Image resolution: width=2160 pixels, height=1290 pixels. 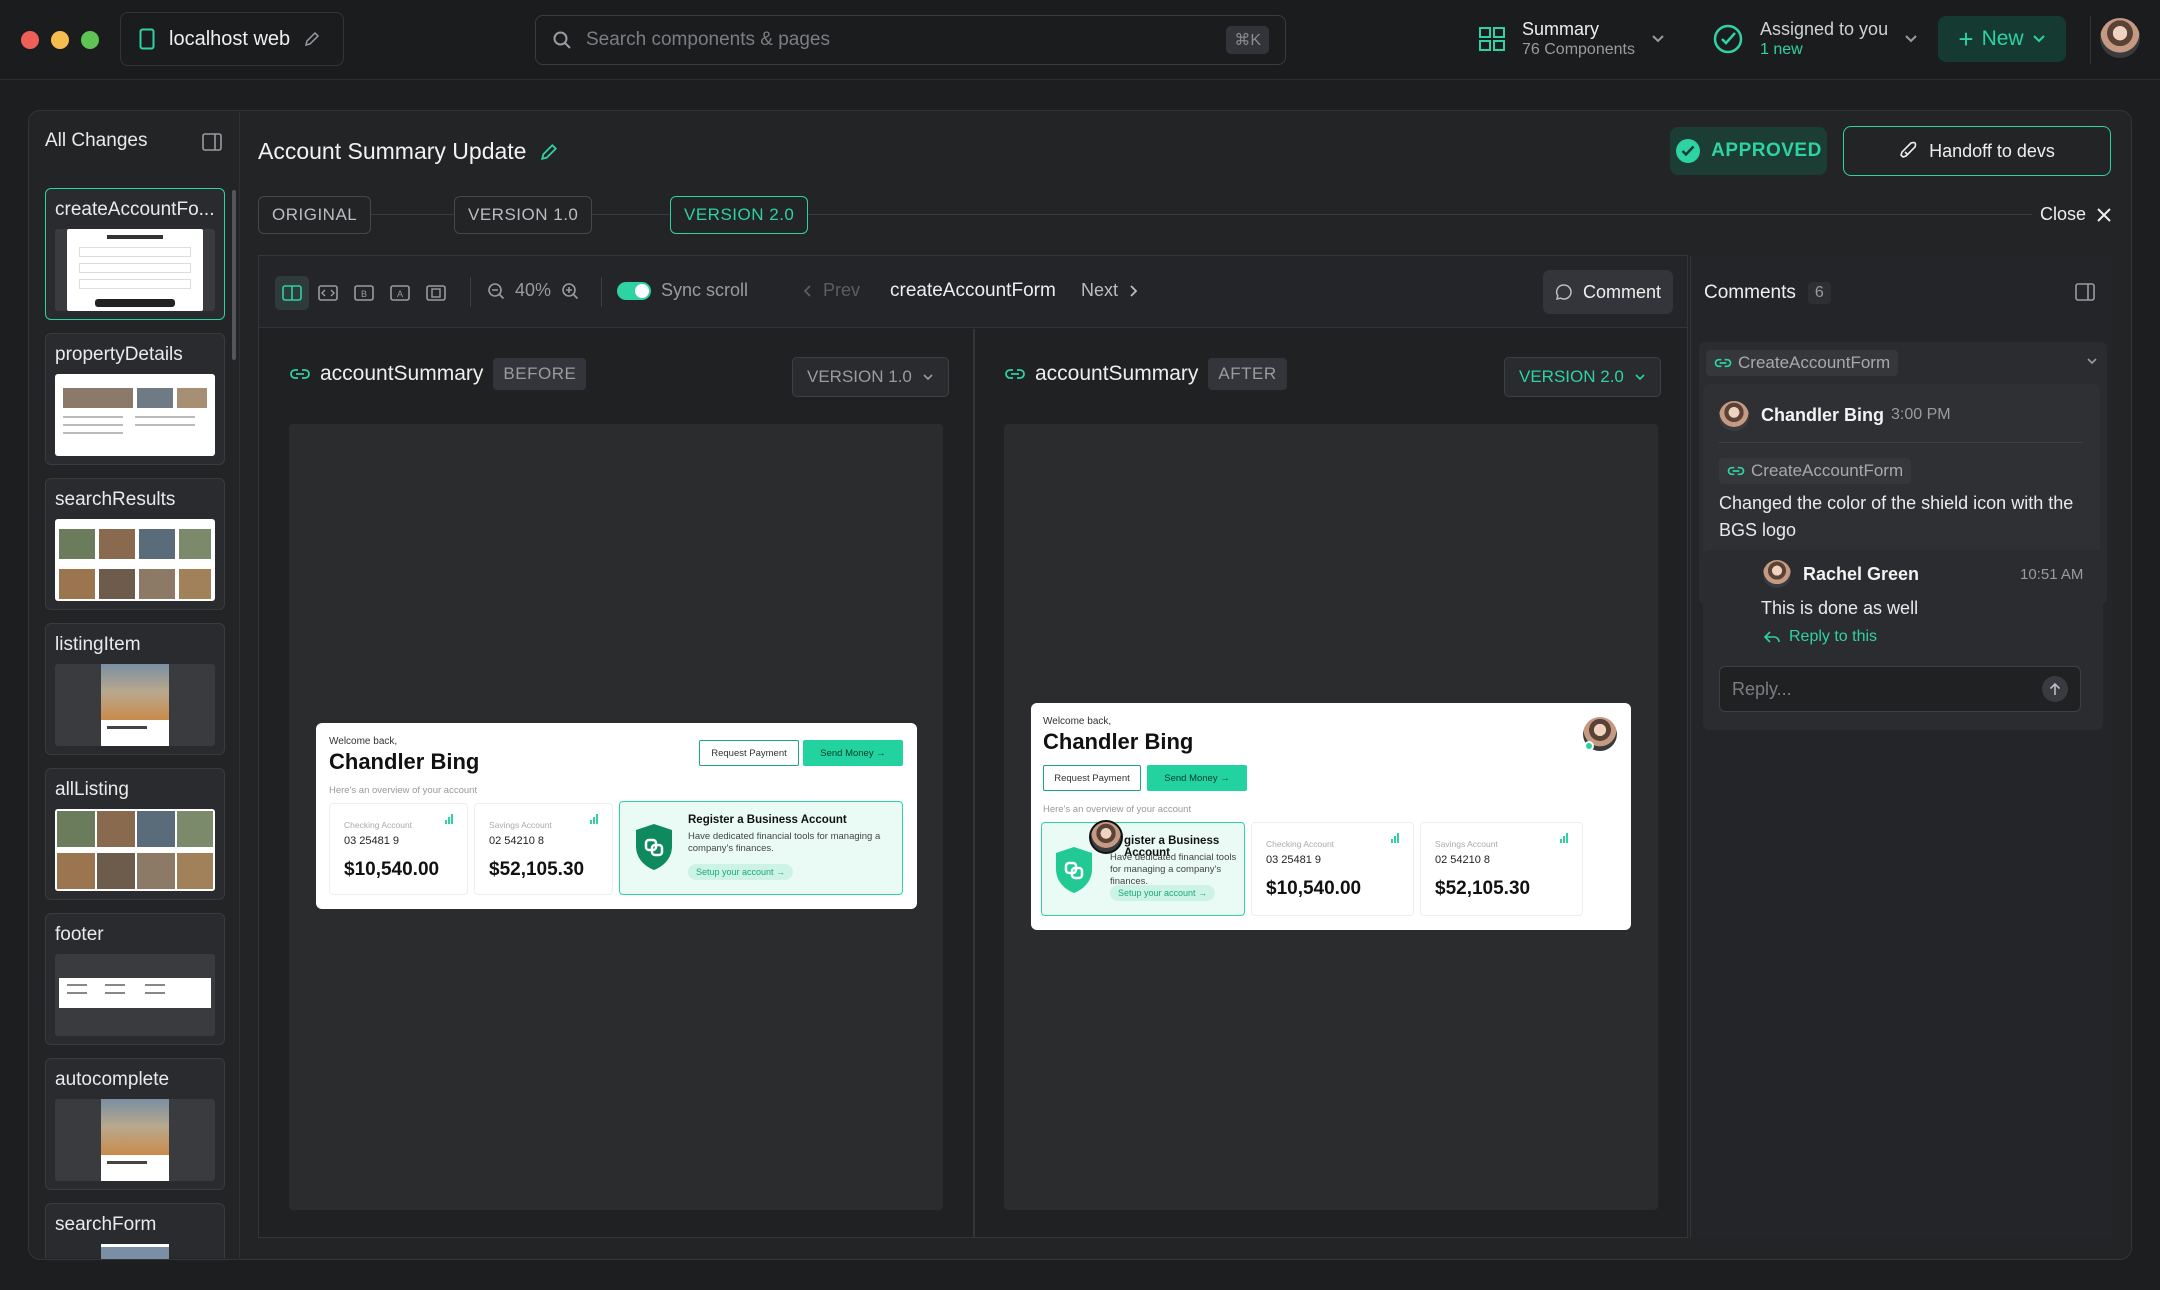 I want to click on new-label: New, so click(x=2002, y=38).